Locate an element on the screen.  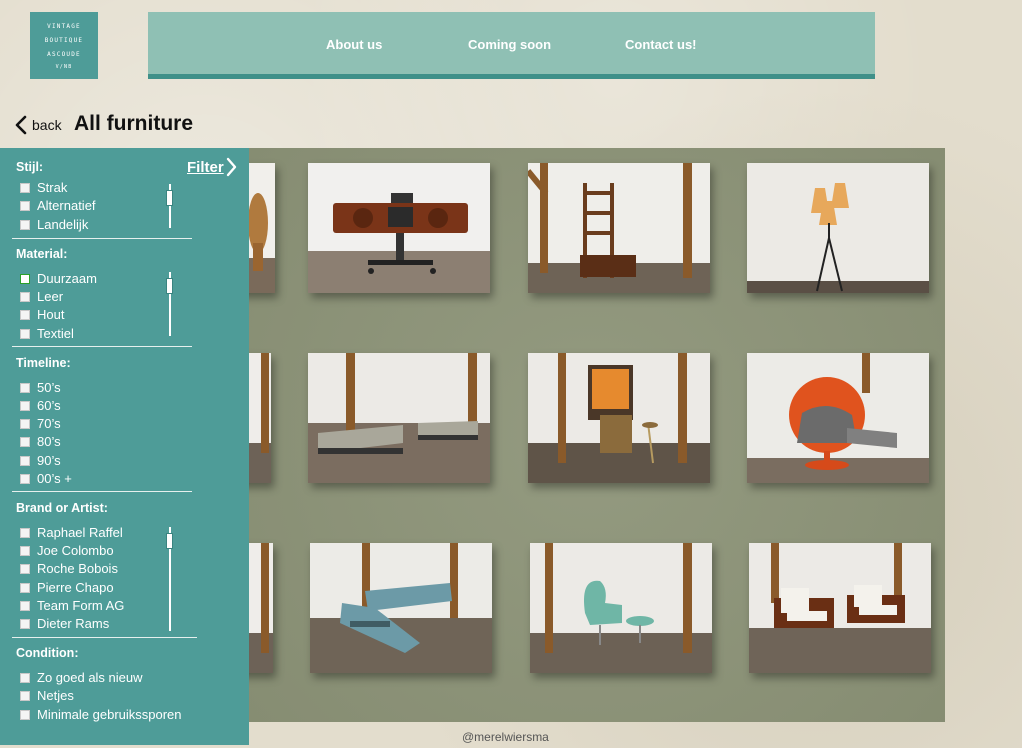
filter-toggle-button: Filter is located at coordinates (212, 167).